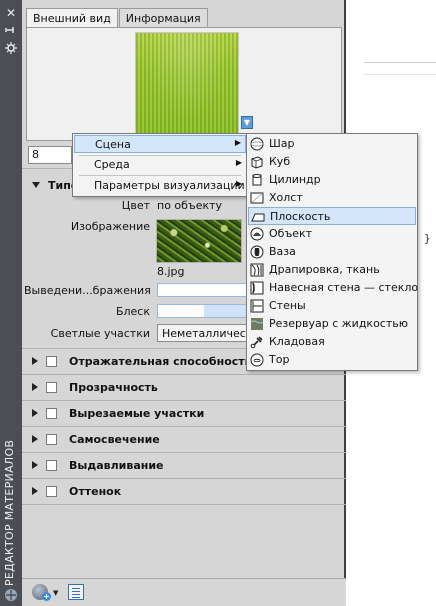 The width and height of the screenshot is (436, 606). What do you see at coordinates (247, 122) in the screenshot?
I see `preview-options-dropdown-icon: ▼` at bounding box center [247, 122].